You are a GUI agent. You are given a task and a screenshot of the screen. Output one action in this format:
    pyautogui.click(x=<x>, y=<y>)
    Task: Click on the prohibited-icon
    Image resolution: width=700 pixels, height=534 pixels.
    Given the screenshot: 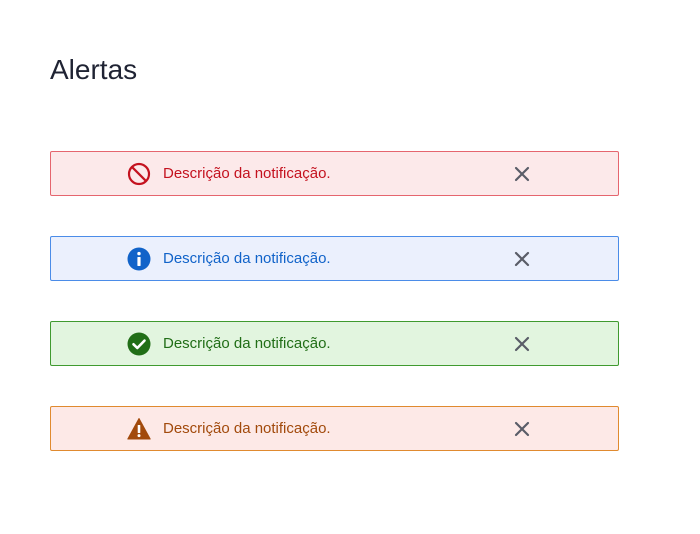 What is the action you would take?
    pyautogui.click(x=139, y=174)
    